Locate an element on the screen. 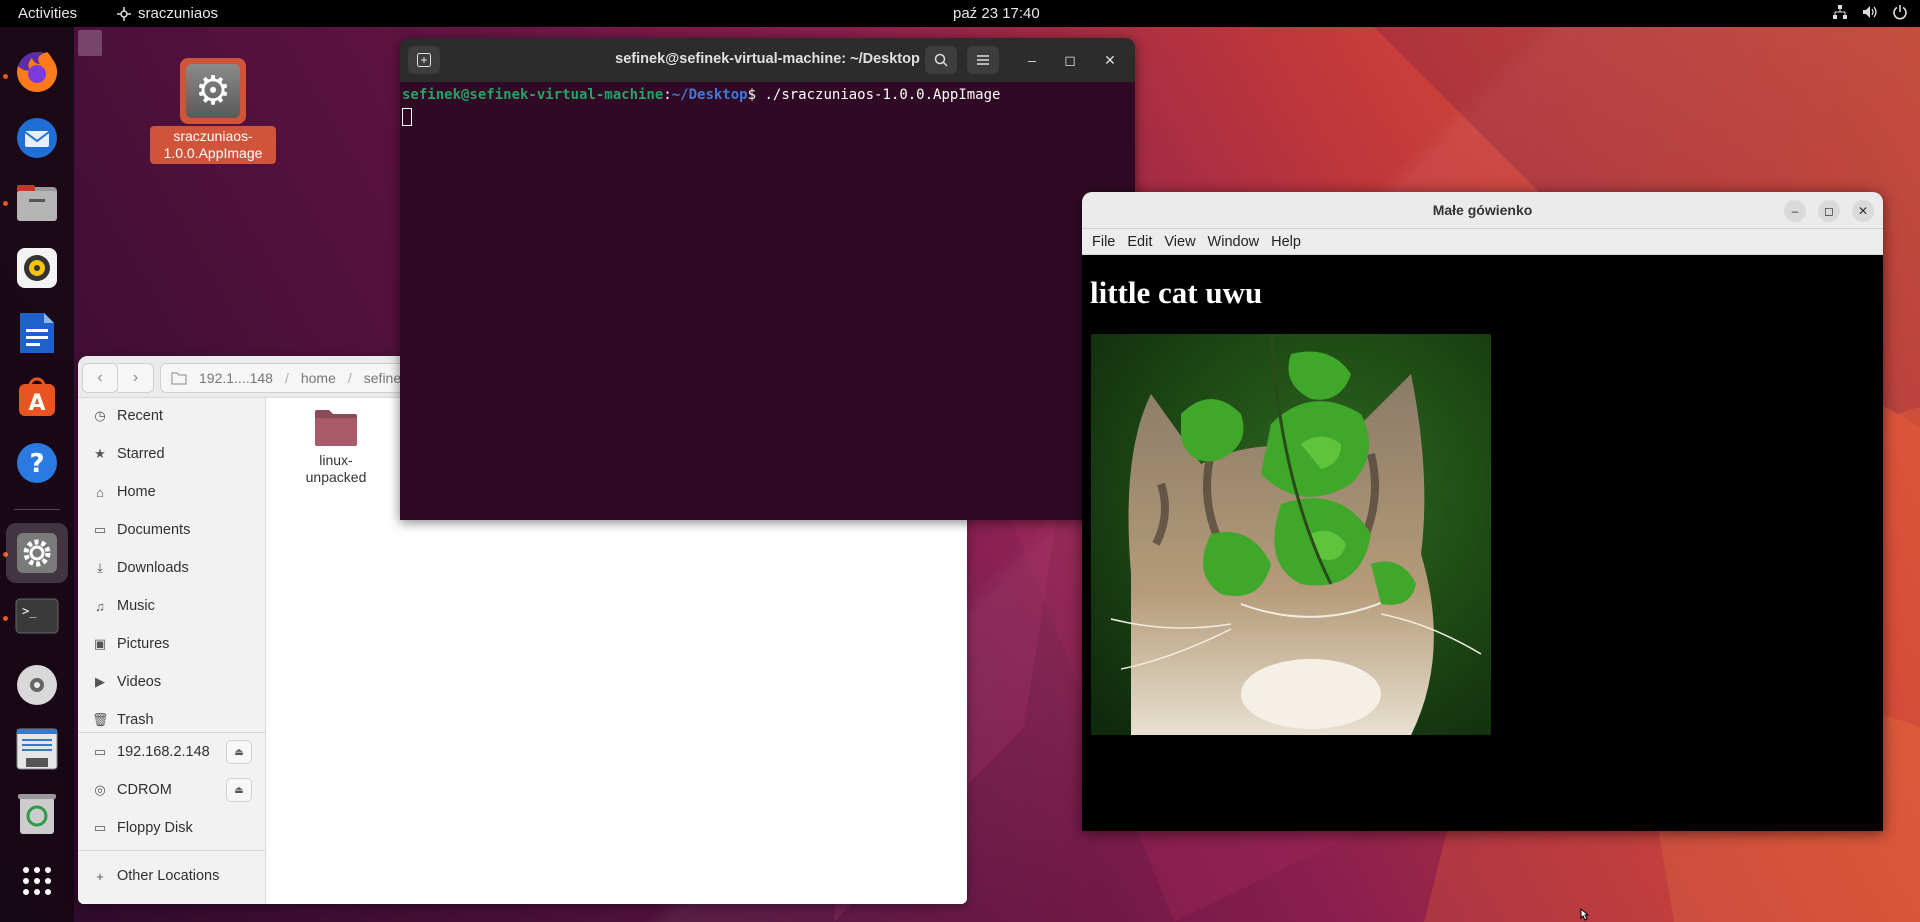  sidebar-item-label: Pictures is located at coordinates (143, 644).